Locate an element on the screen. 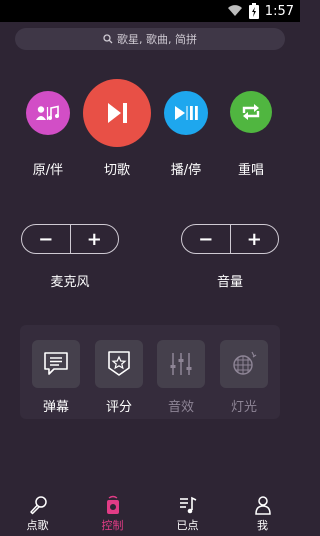 Image resolution: width=320 pixels, height=536 pixels. mic-stepper: − + is located at coordinates (70, 239).